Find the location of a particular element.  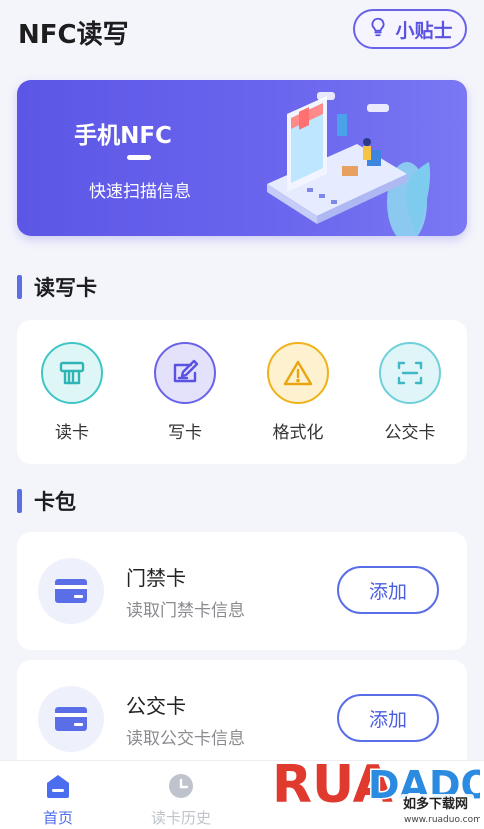

scan-icon is located at coordinates (410, 373).